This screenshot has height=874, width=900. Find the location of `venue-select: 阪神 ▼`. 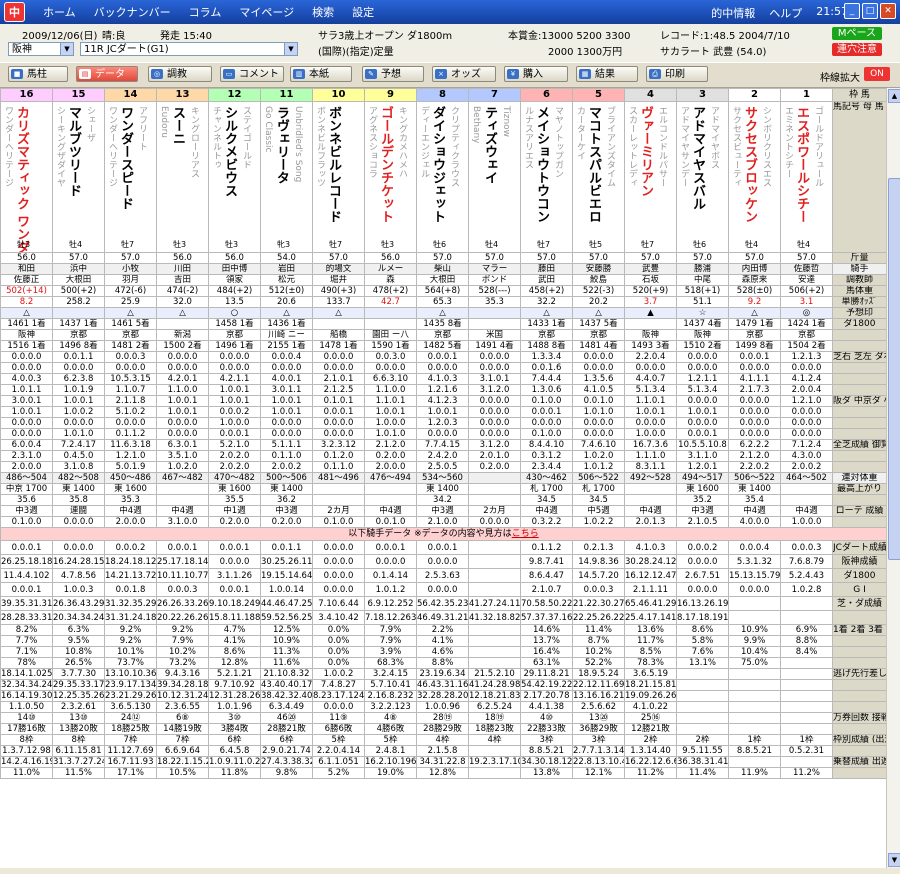

venue-select: 阪神 ▼ is located at coordinates (41, 49).